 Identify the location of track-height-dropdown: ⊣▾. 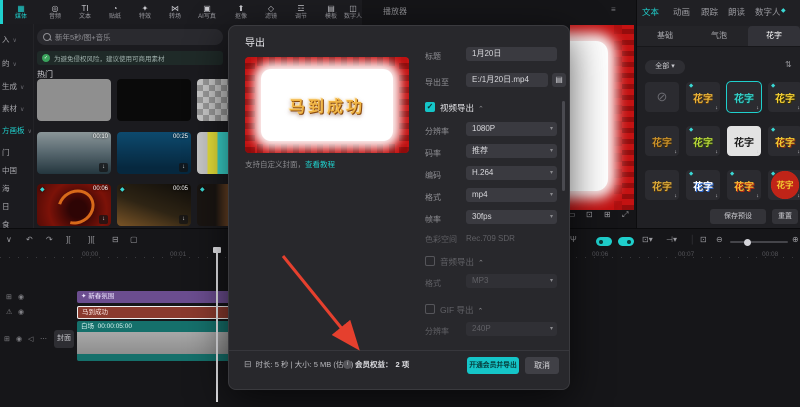
(671, 239).